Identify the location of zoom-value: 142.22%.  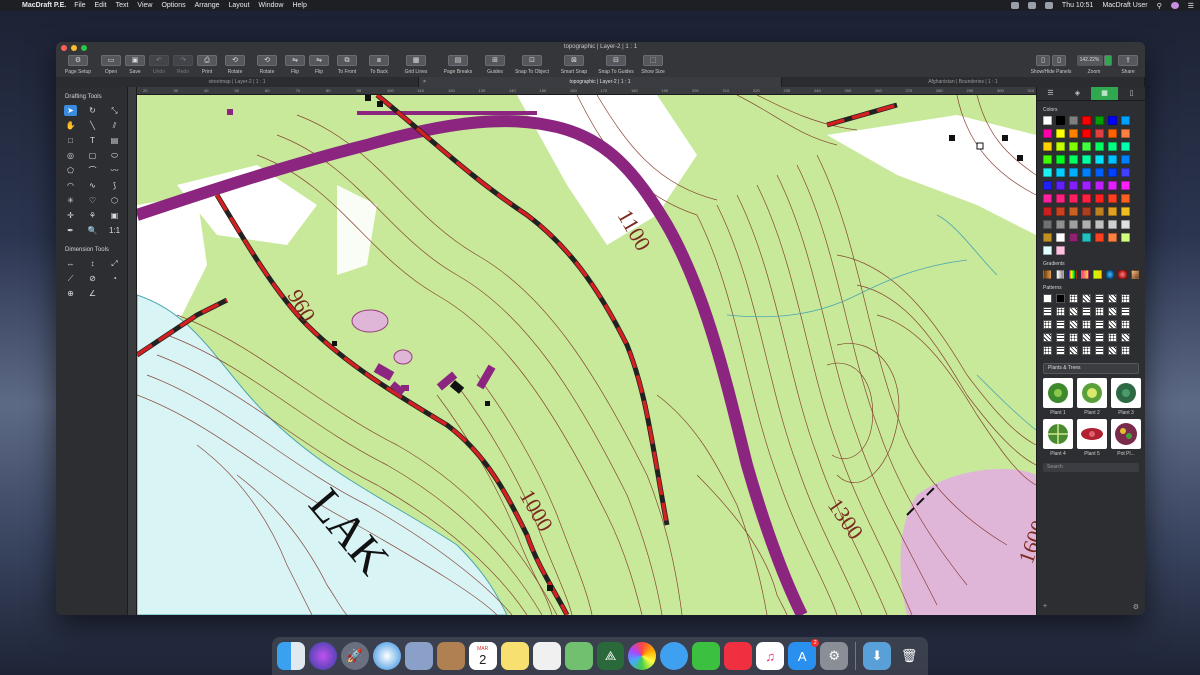
(1089, 60).